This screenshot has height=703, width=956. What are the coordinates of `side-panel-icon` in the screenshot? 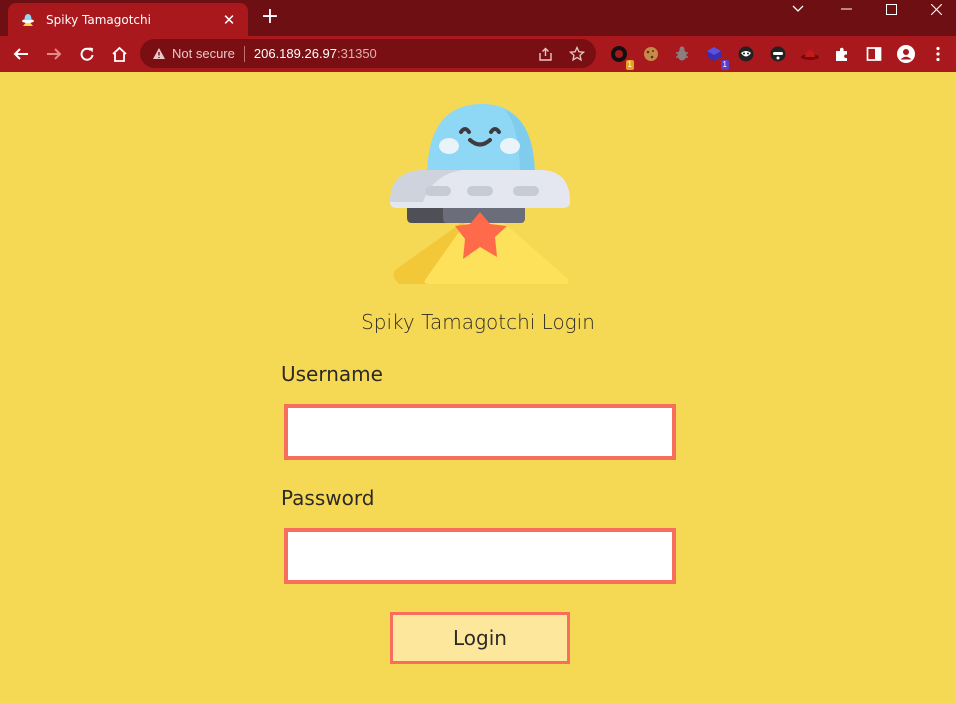 It's located at (874, 54).